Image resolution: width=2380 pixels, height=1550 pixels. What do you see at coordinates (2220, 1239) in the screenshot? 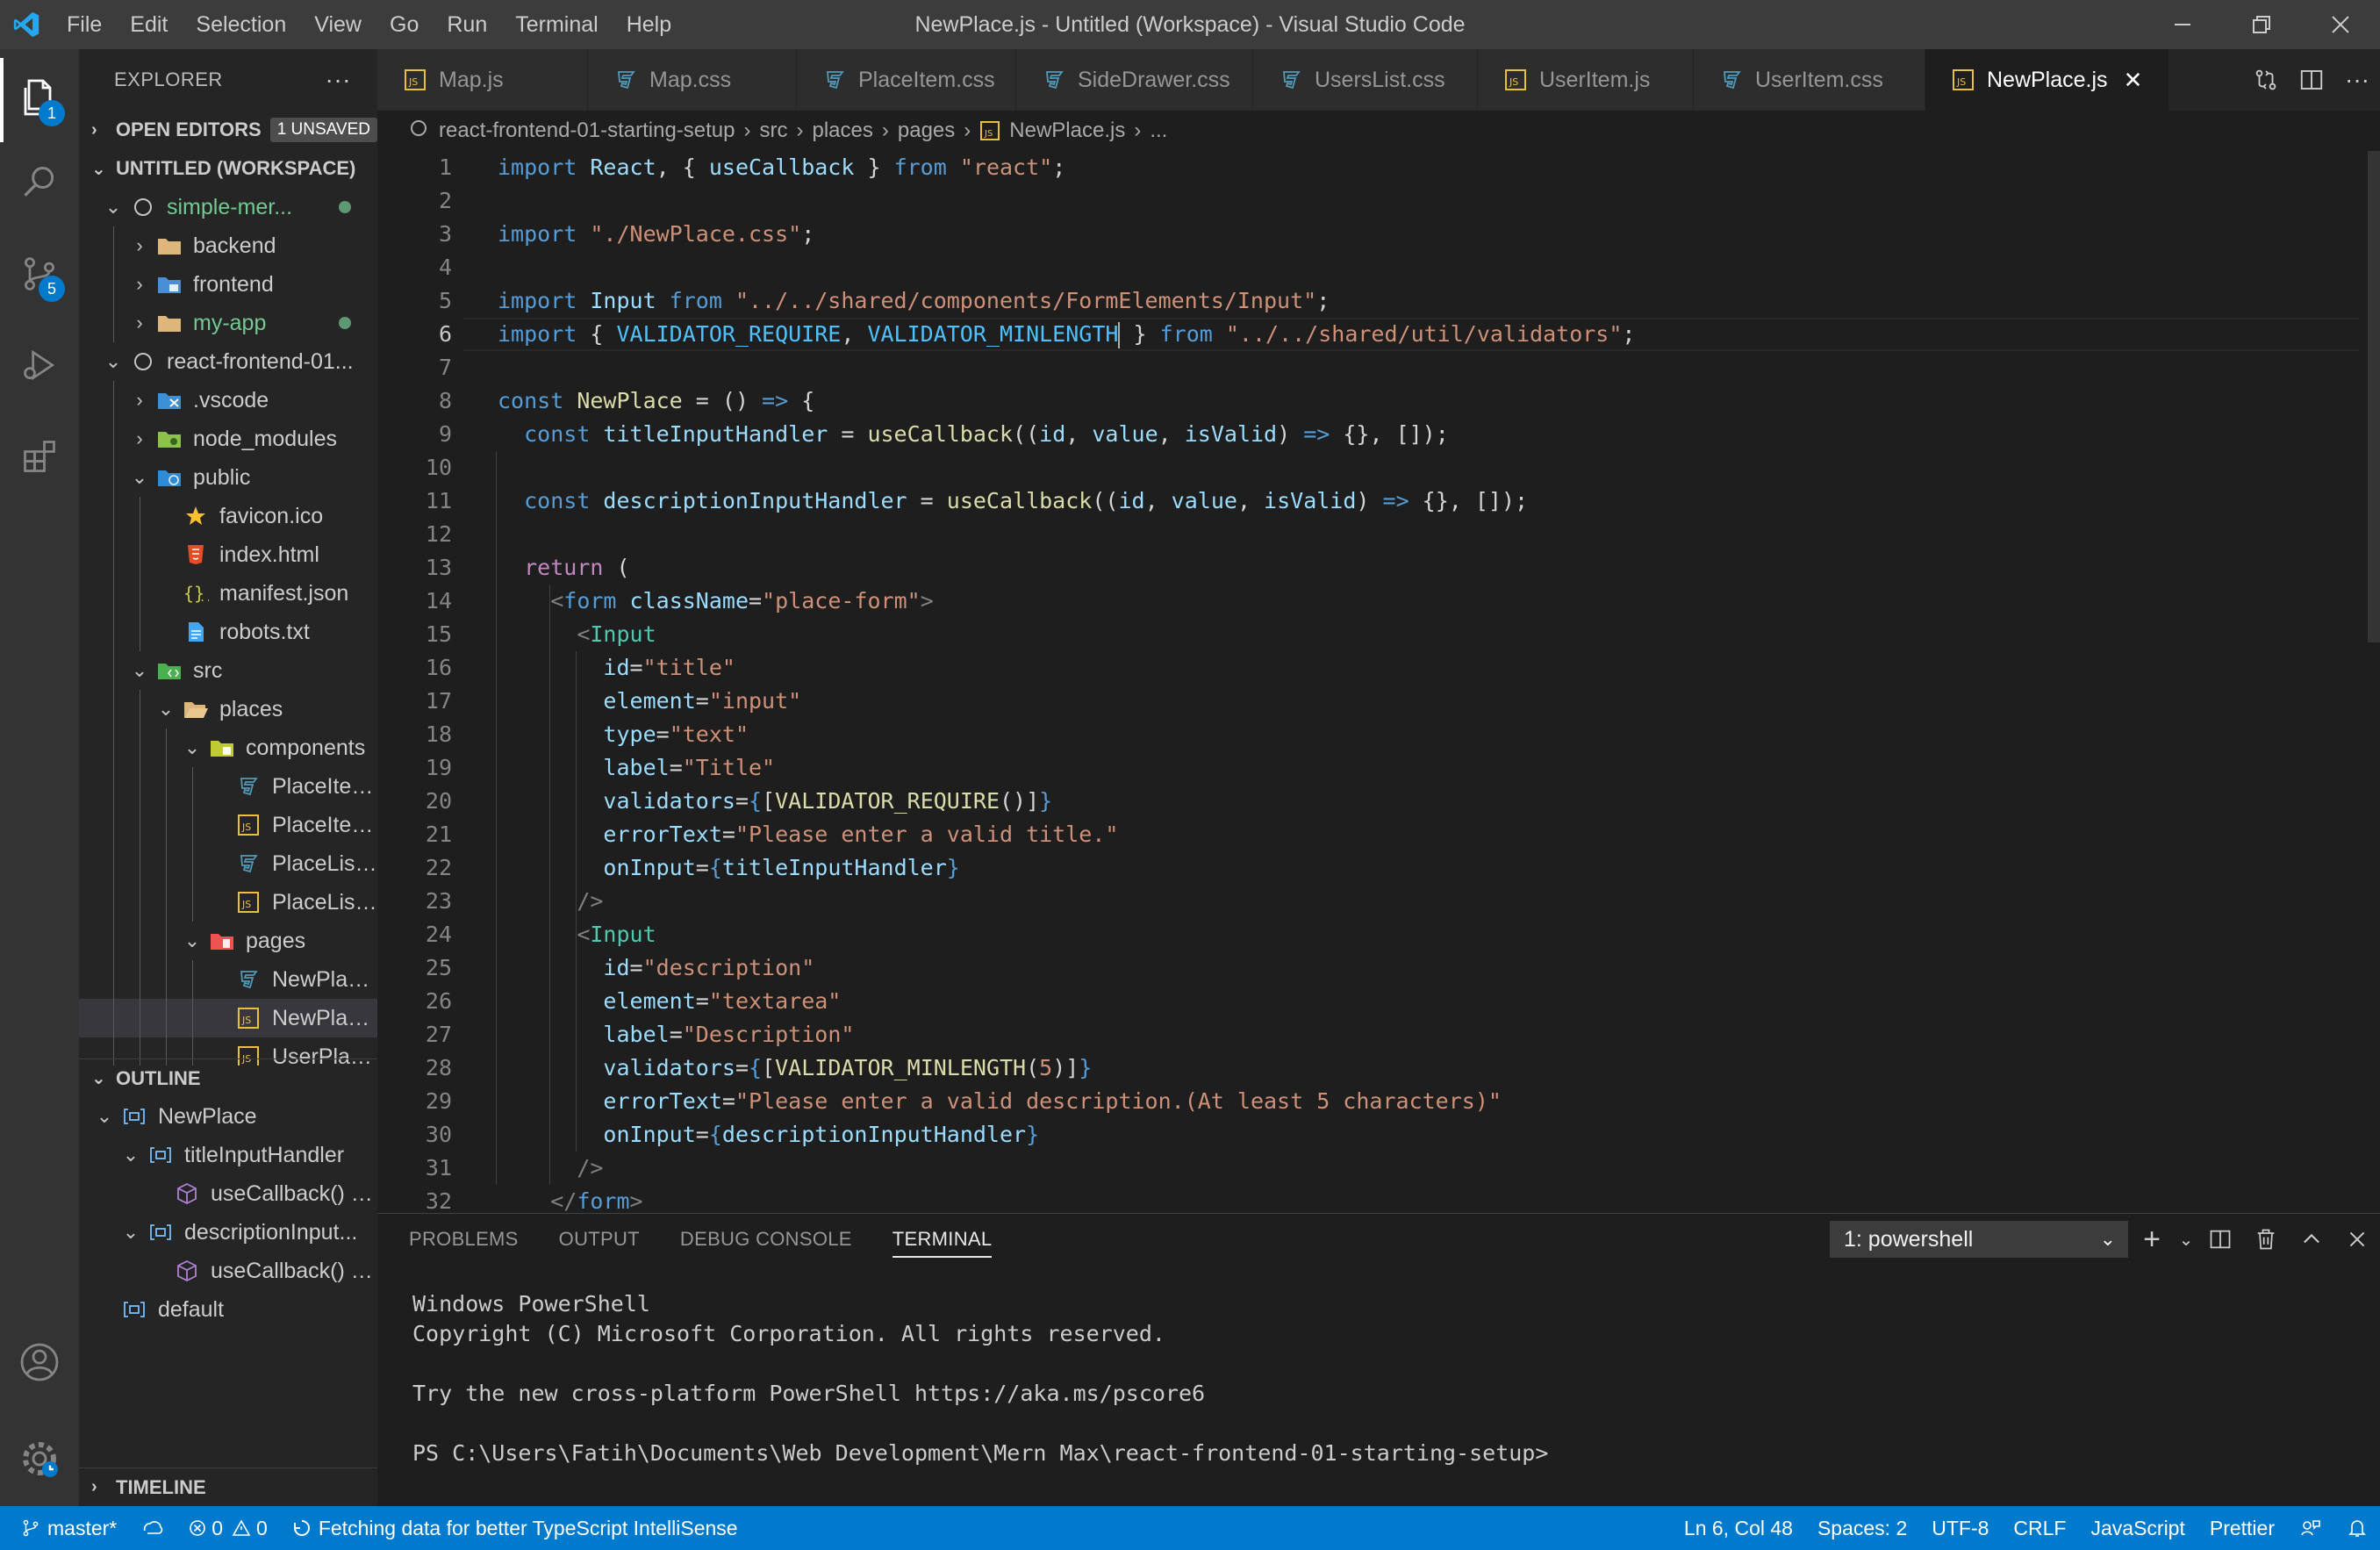
I see `split-terminal-icon` at bounding box center [2220, 1239].